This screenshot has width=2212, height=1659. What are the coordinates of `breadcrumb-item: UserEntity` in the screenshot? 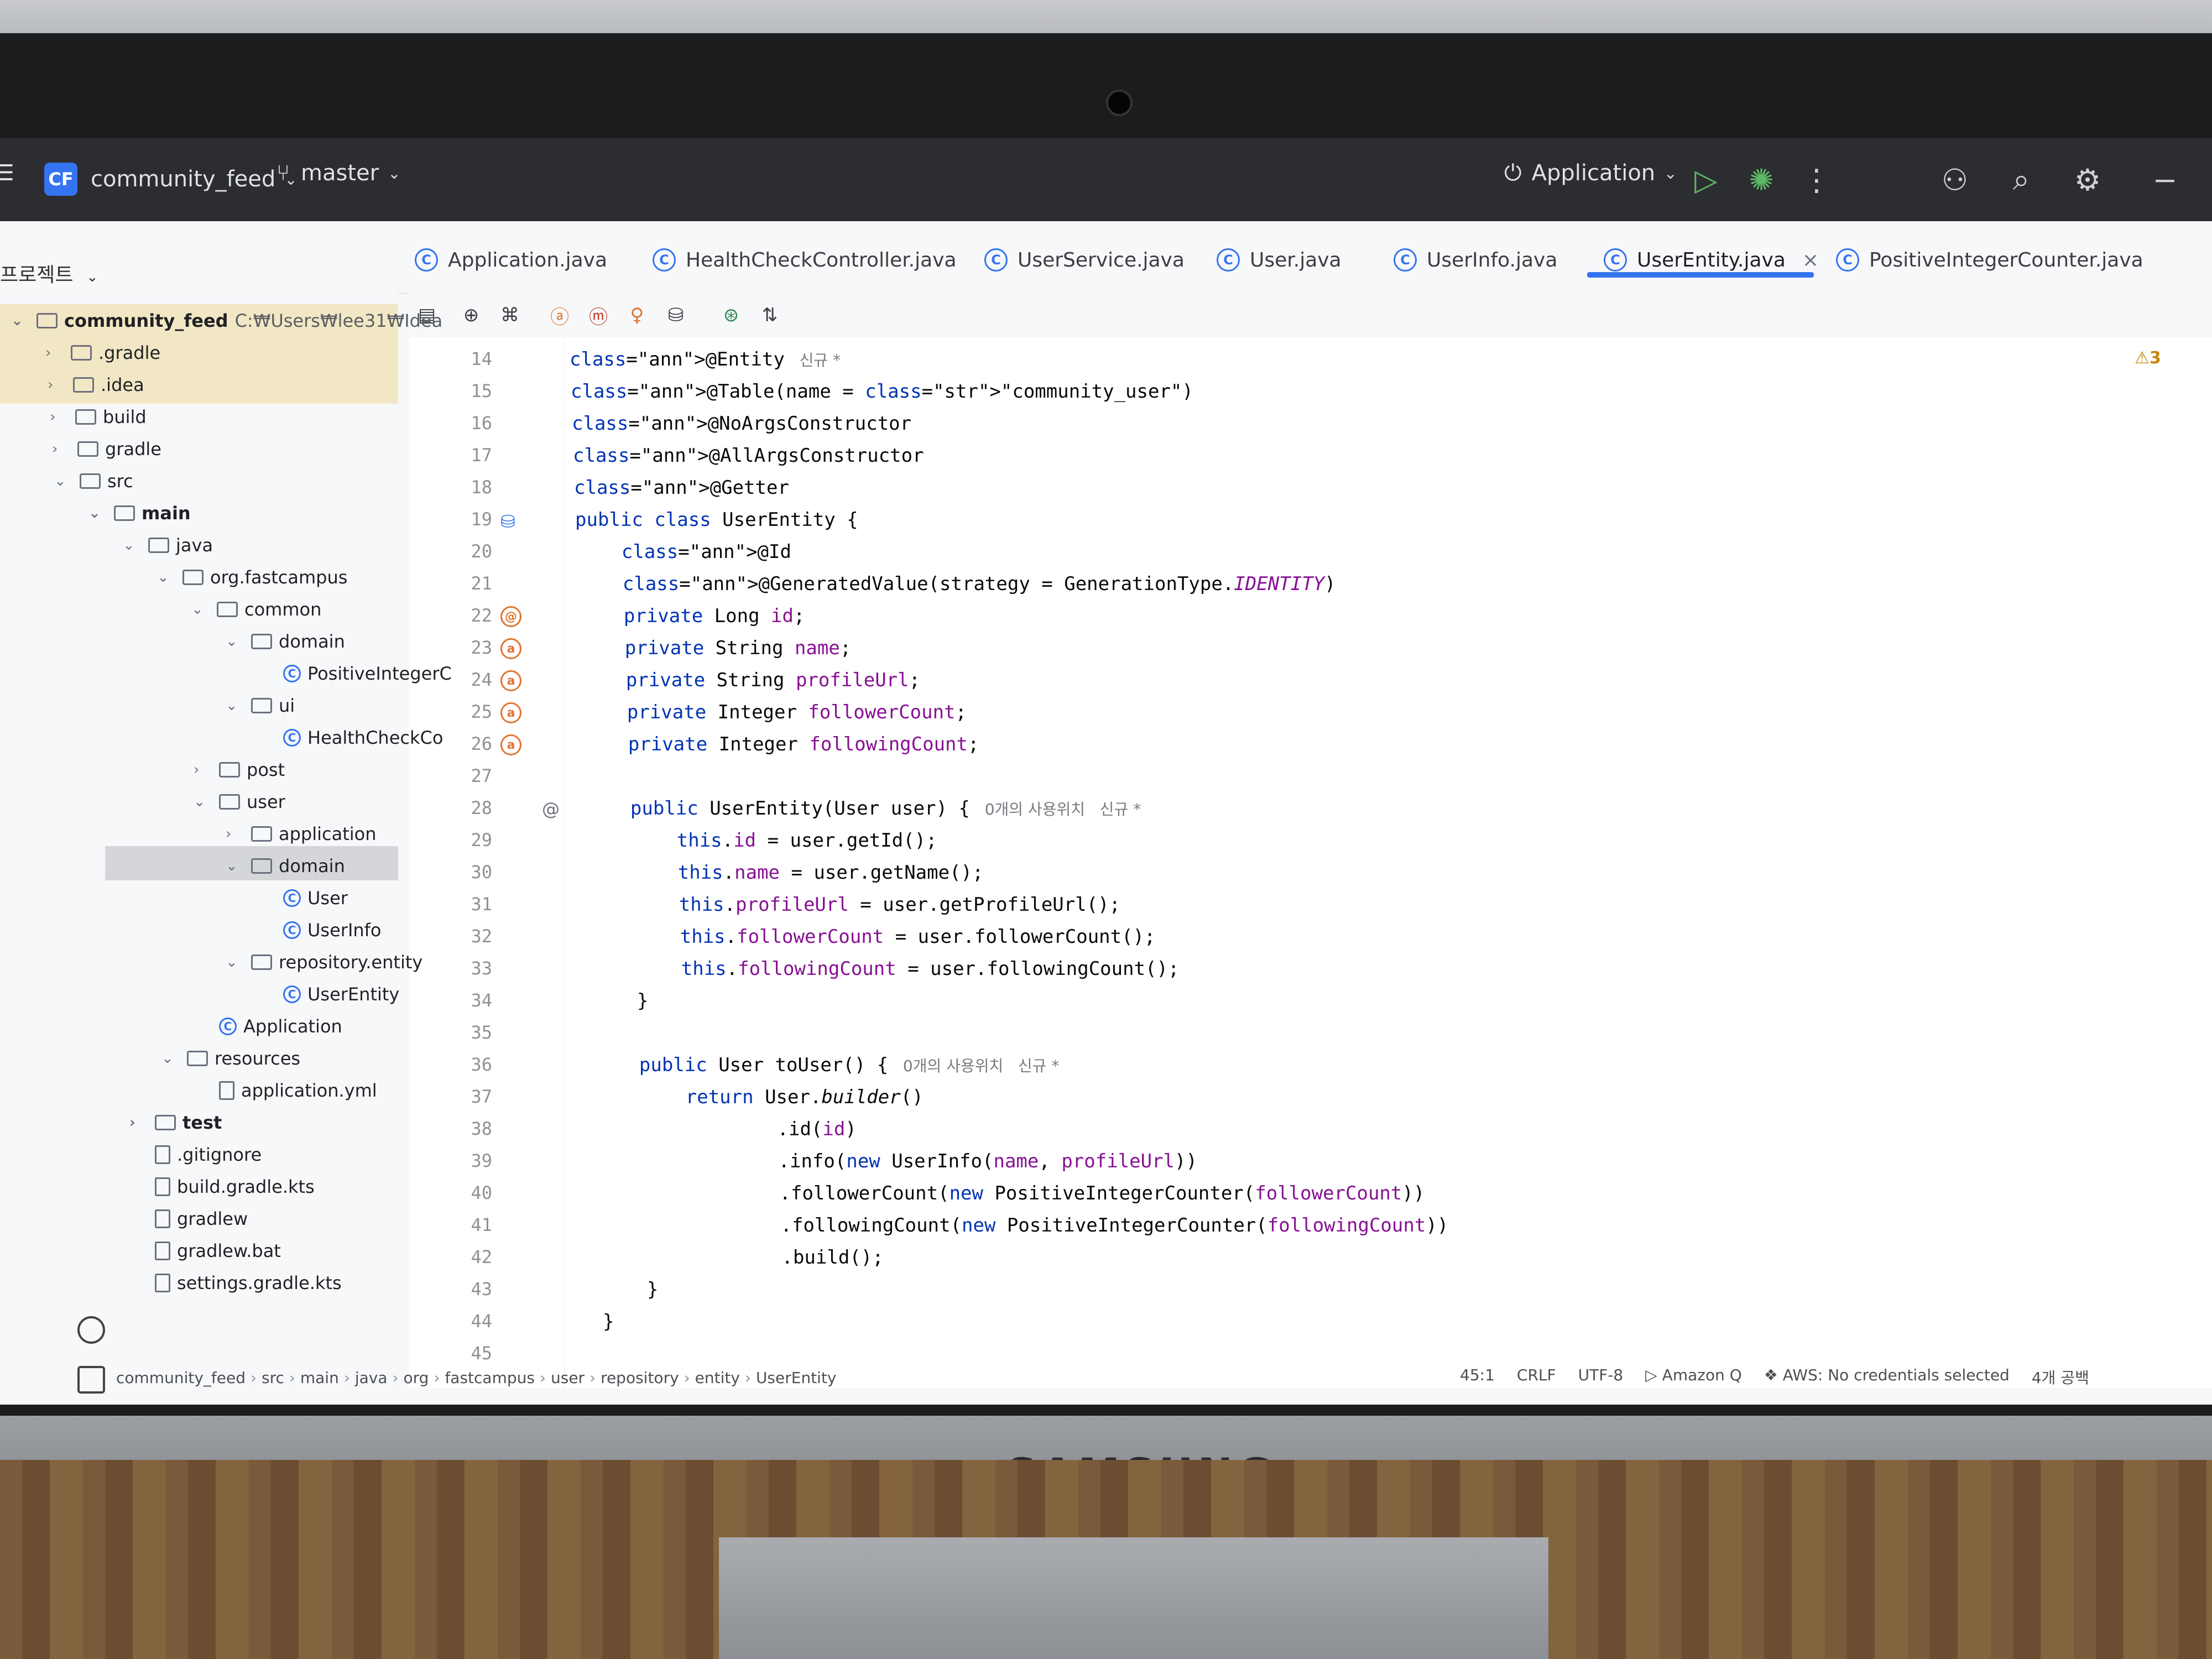 It's located at (797, 1378).